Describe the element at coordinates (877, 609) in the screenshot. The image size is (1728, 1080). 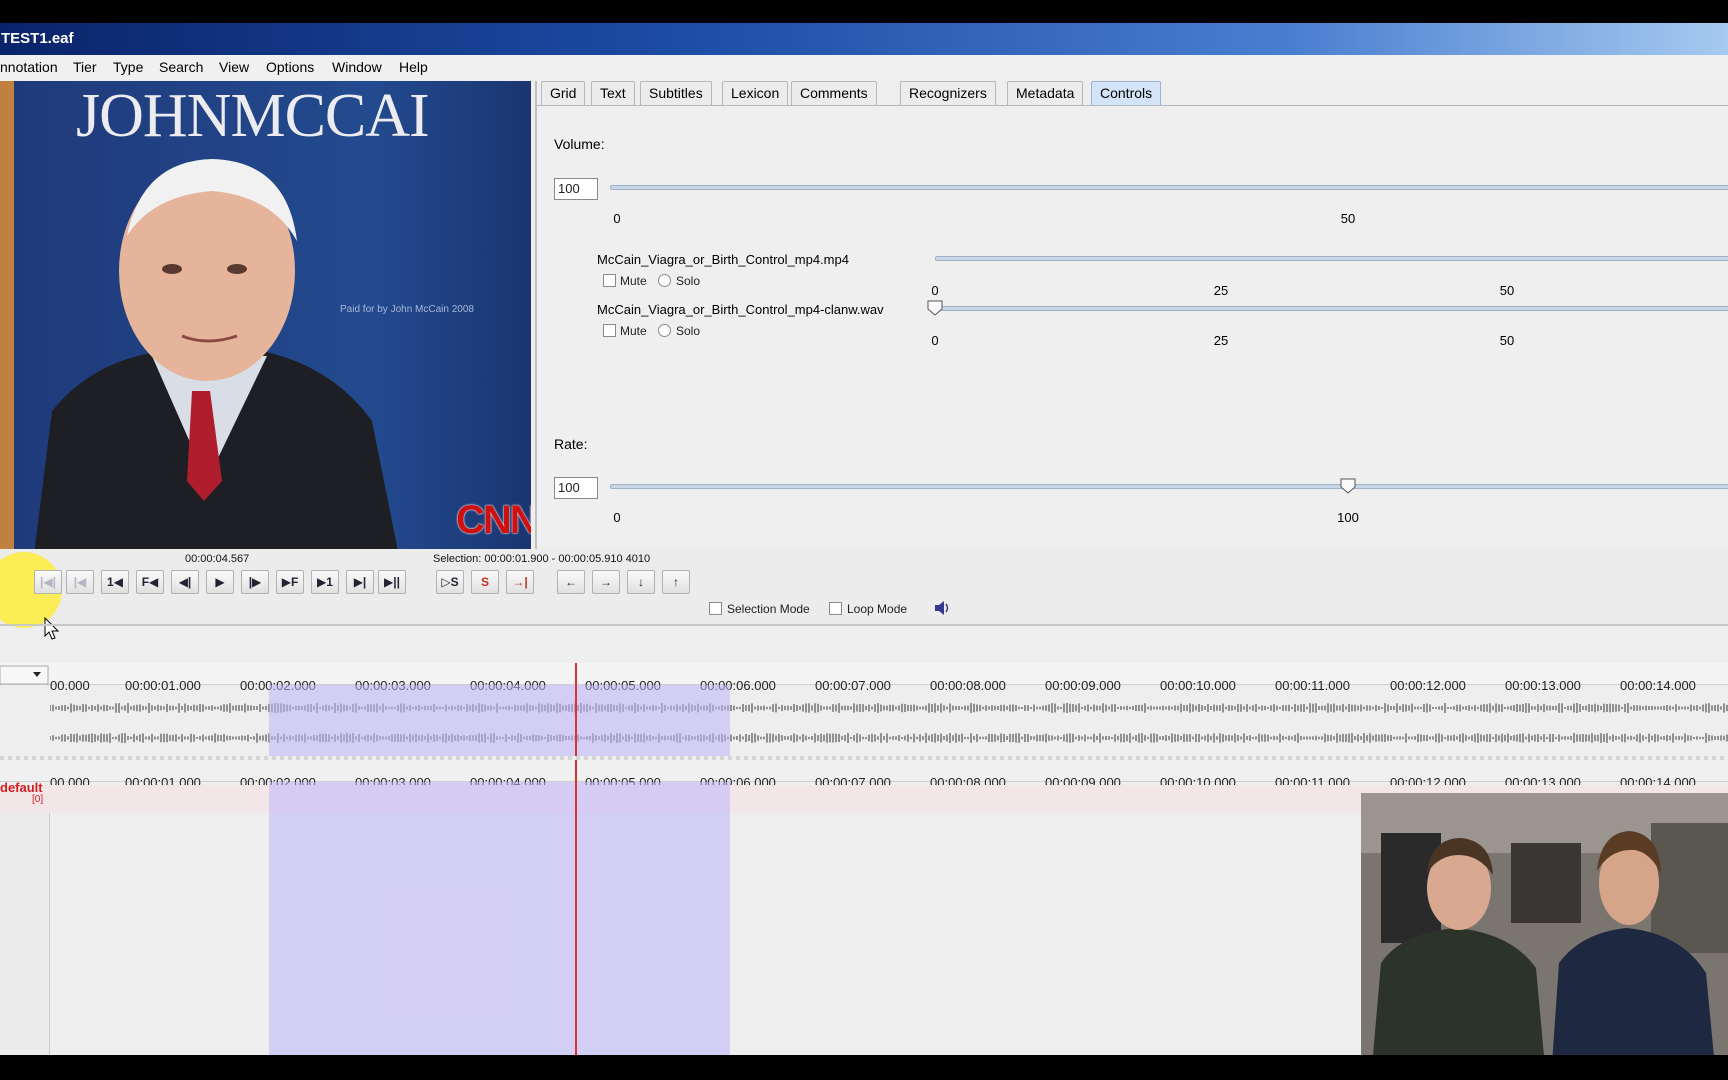
I see `loop-mode-label: Loop Mode` at that location.